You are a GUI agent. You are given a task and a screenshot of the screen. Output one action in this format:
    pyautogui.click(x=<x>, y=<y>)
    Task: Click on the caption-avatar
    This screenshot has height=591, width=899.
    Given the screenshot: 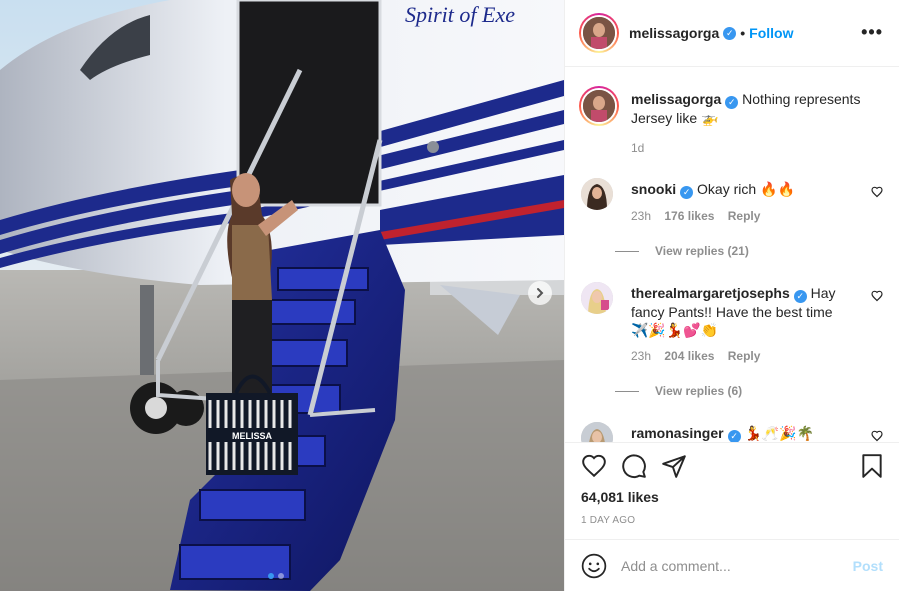 What is the action you would take?
    pyautogui.click(x=599, y=106)
    